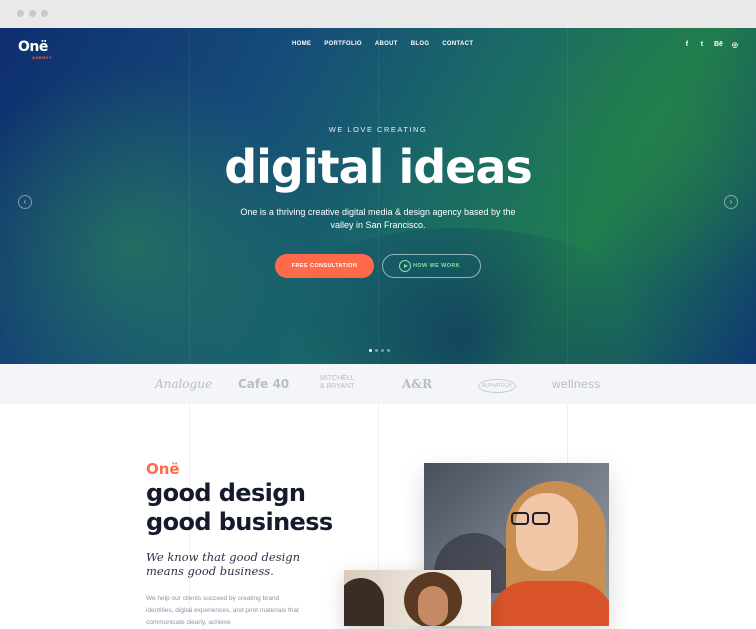  Describe the element at coordinates (497, 386) in the screenshot. I see `client-logo-alphatech: ALPHATECH` at that location.